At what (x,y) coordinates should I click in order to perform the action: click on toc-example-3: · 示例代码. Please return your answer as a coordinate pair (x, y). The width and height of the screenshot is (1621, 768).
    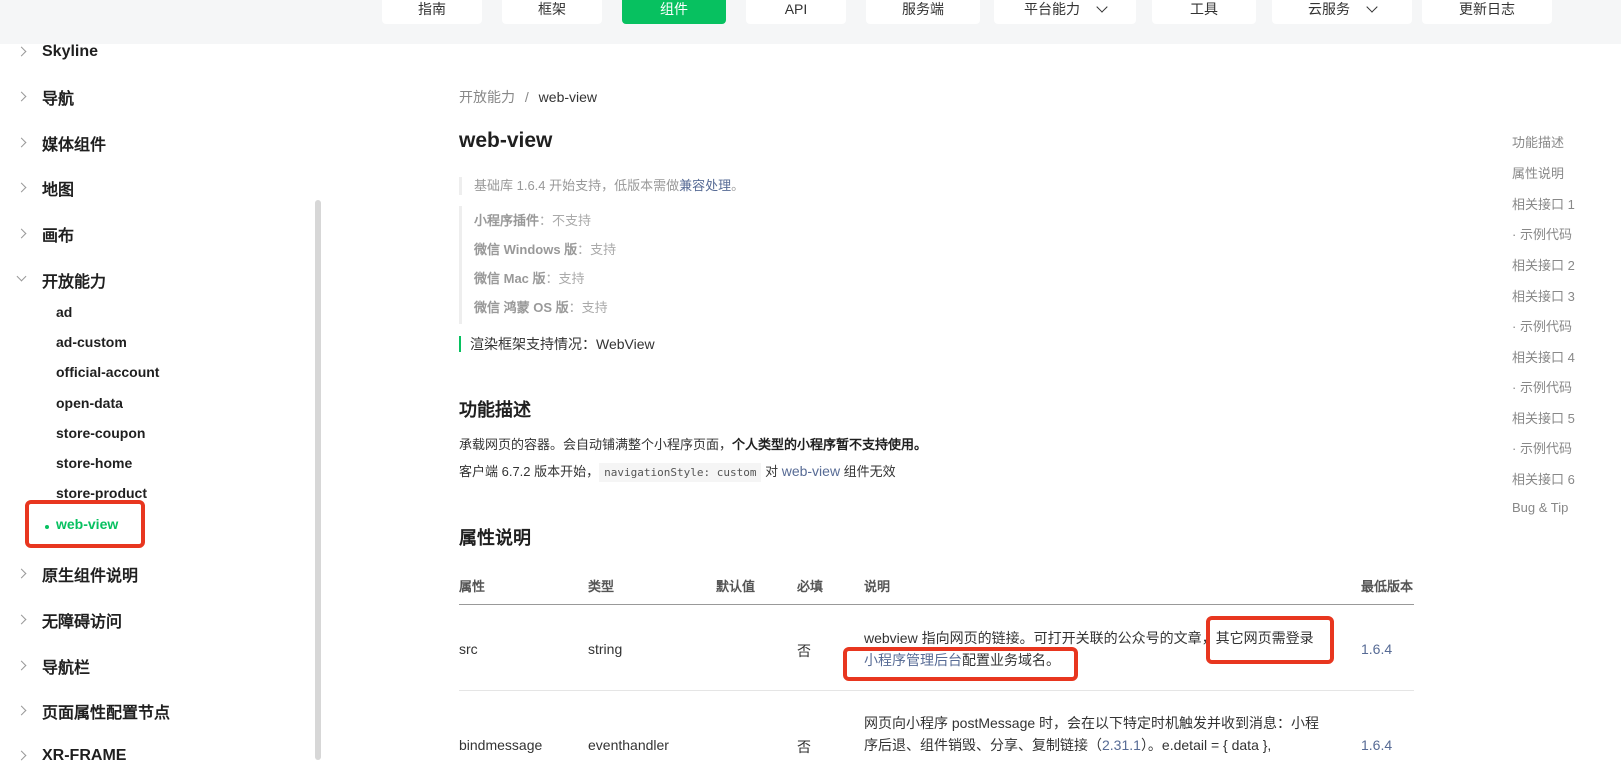
    Looking at the image, I should click on (1542, 325).